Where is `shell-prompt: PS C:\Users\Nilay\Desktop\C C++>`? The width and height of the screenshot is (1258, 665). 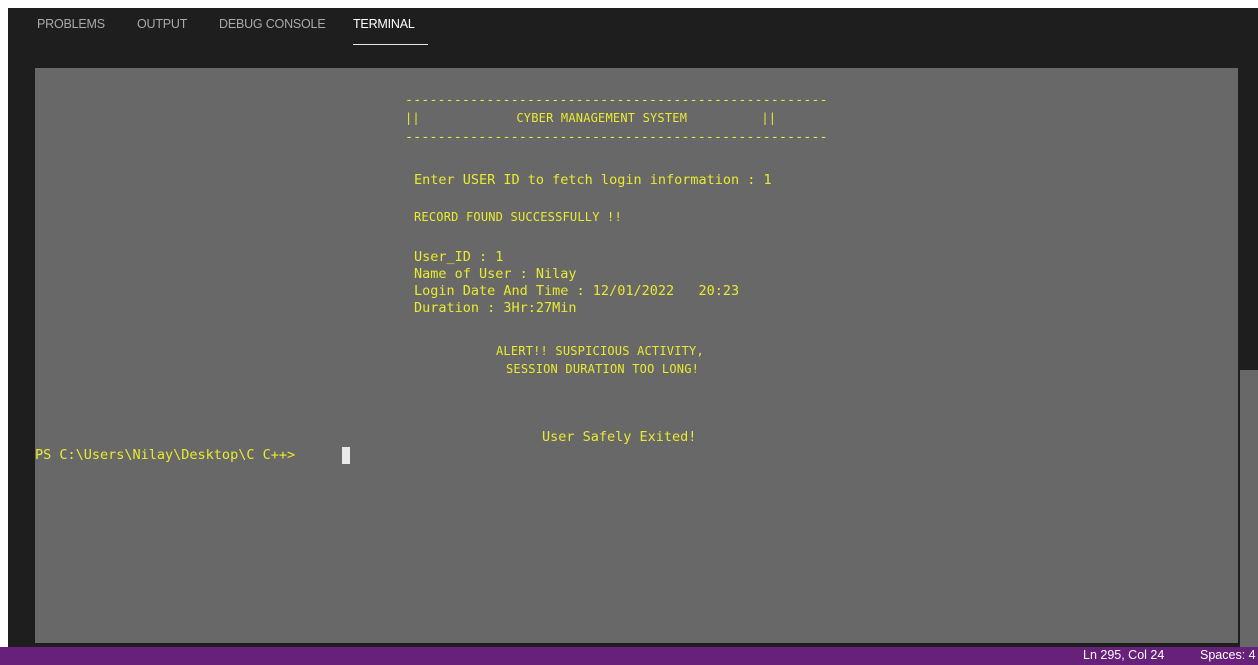 shell-prompt: PS C:\Users\Nilay\Desktop\C C++> is located at coordinates (169, 455).